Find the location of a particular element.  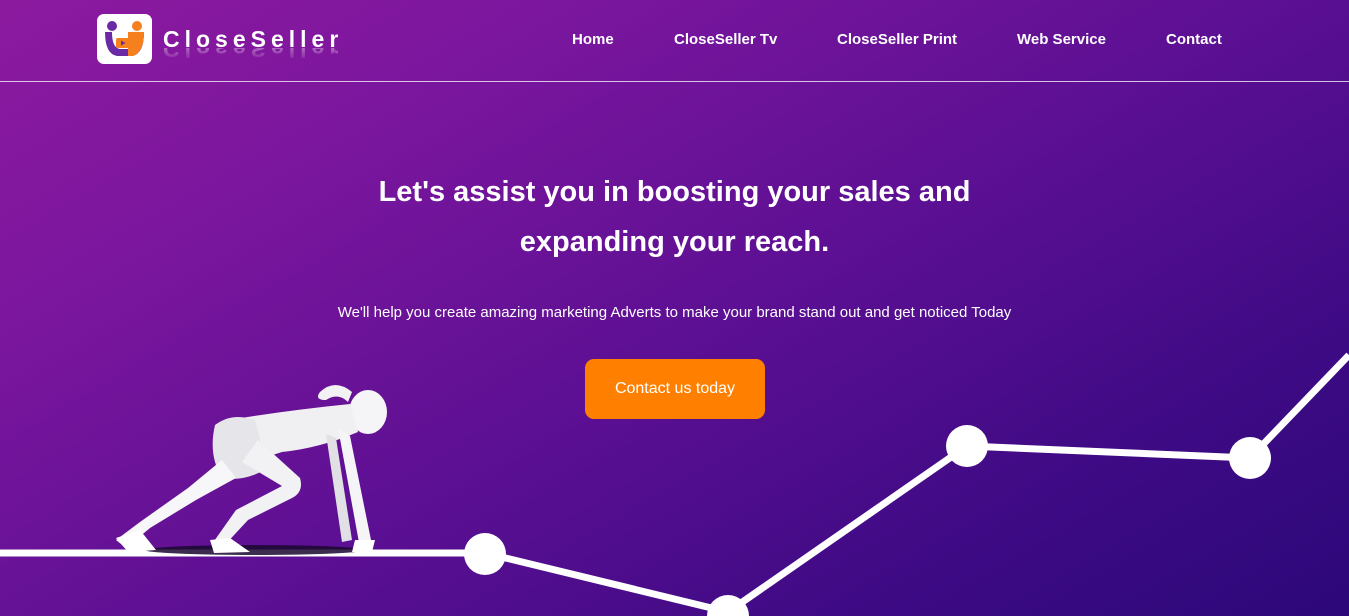

hero-title-line-2: expanding your reach. is located at coordinates (674, 242).